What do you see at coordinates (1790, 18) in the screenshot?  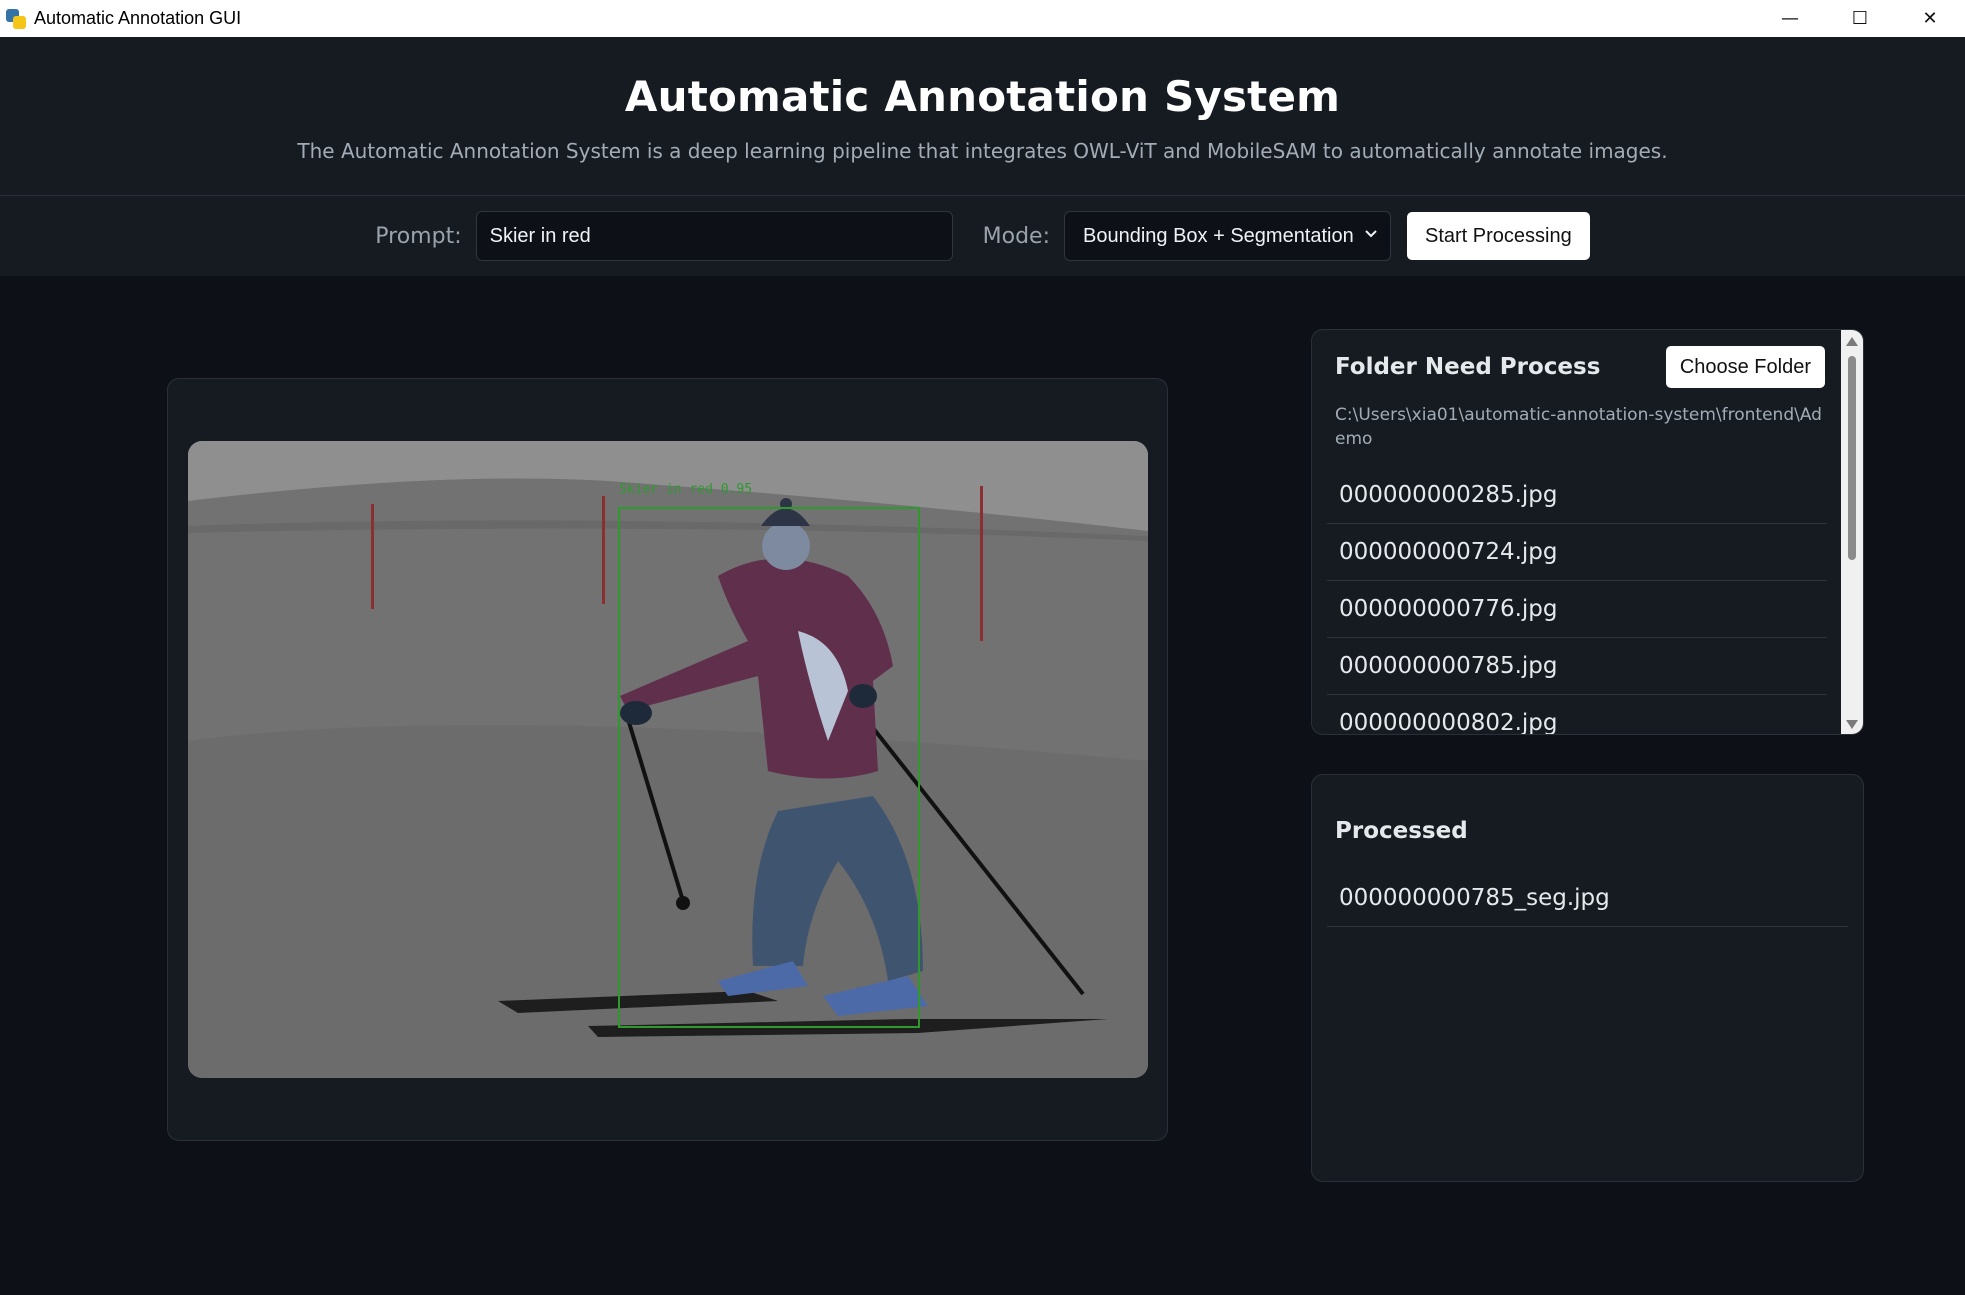 I see `minimize-button: —` at bounding box center [1790, 18].